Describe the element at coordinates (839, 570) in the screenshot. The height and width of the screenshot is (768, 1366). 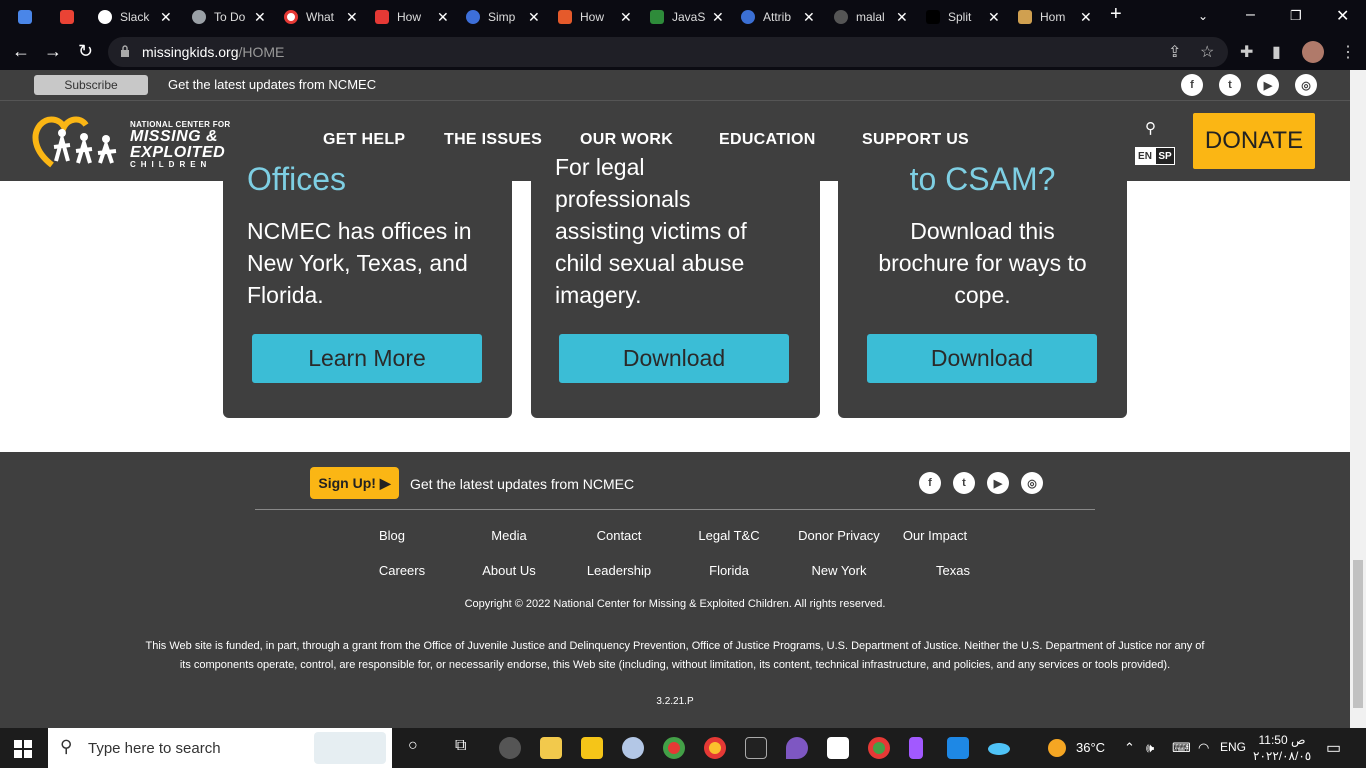
I see `footer-link-new-york: New York` at that location.